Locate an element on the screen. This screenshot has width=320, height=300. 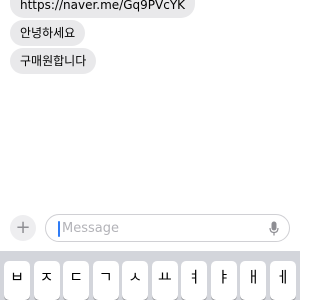
message-field is located at coordinates (167, 228).